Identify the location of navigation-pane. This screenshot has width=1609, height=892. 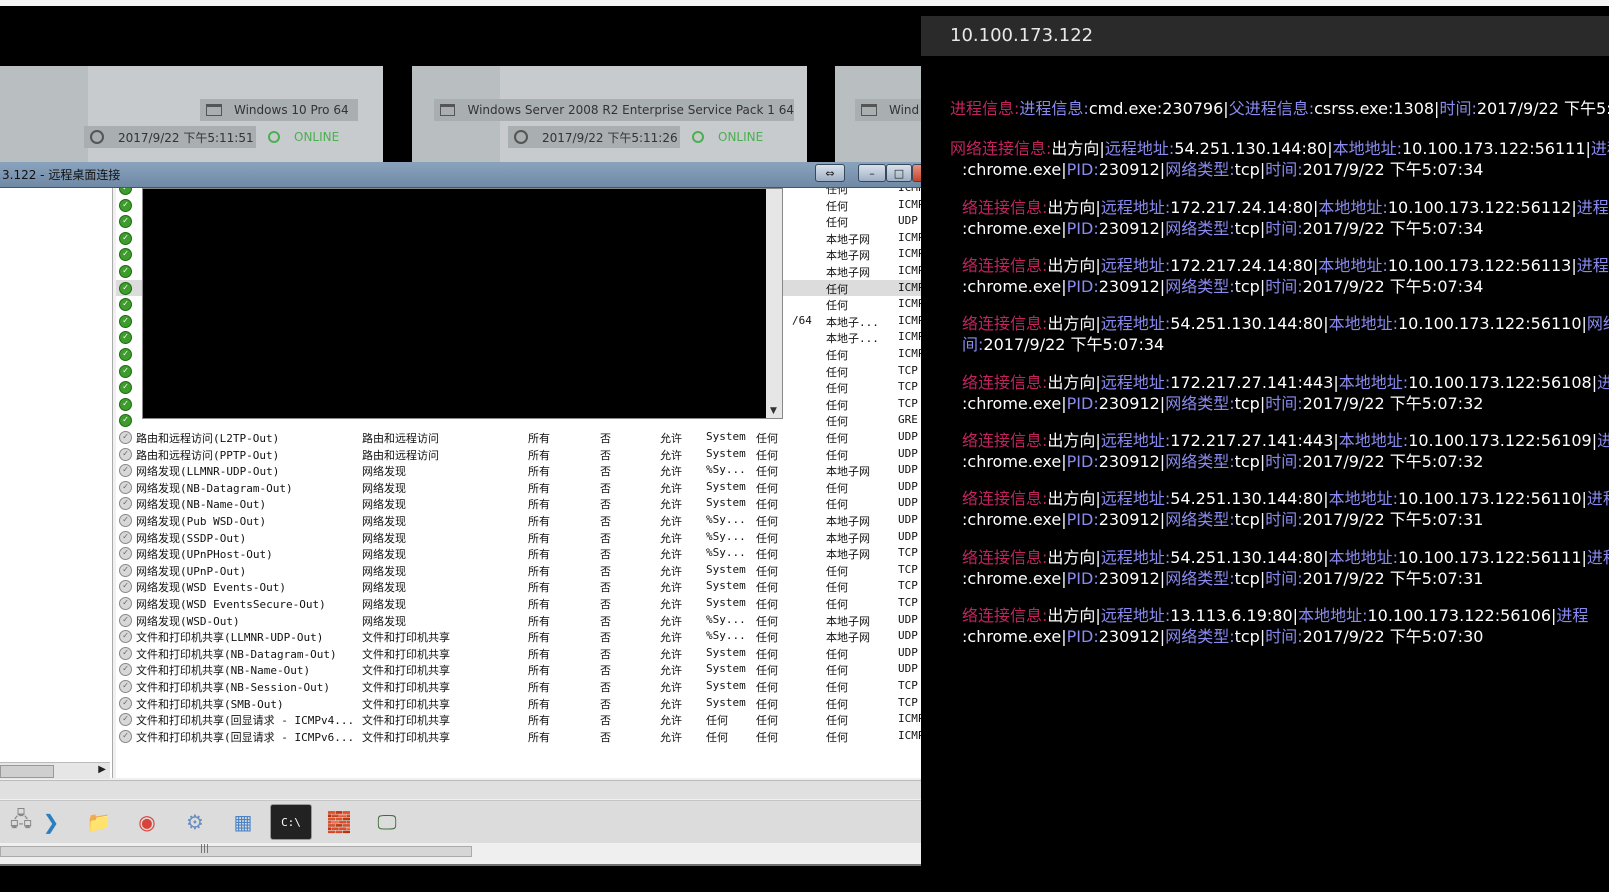
(56, 483).